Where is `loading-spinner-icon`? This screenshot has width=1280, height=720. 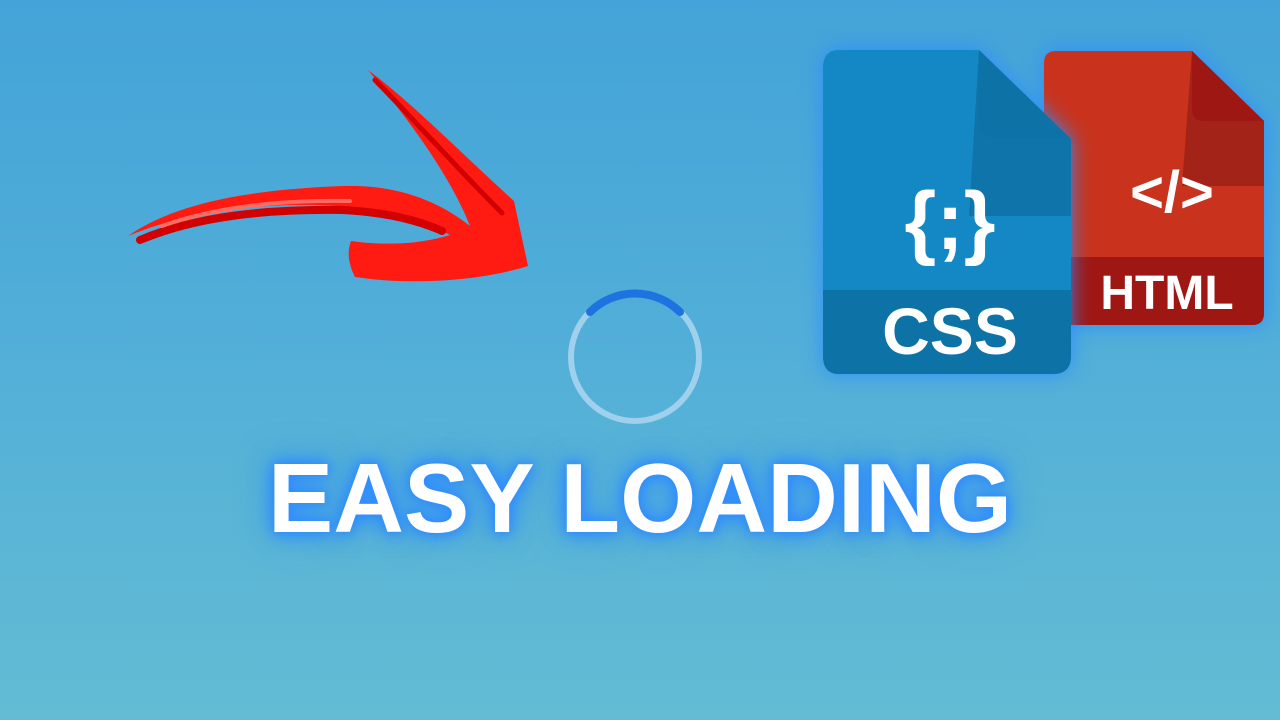 loading-spinner-icon is located at coordinates (635, 356).